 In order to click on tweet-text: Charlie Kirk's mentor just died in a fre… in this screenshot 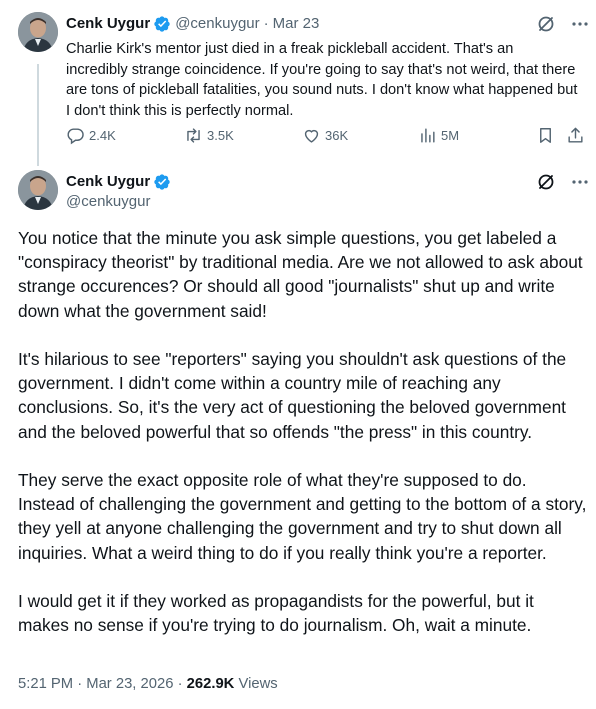, I will do `click(322, 80)`.